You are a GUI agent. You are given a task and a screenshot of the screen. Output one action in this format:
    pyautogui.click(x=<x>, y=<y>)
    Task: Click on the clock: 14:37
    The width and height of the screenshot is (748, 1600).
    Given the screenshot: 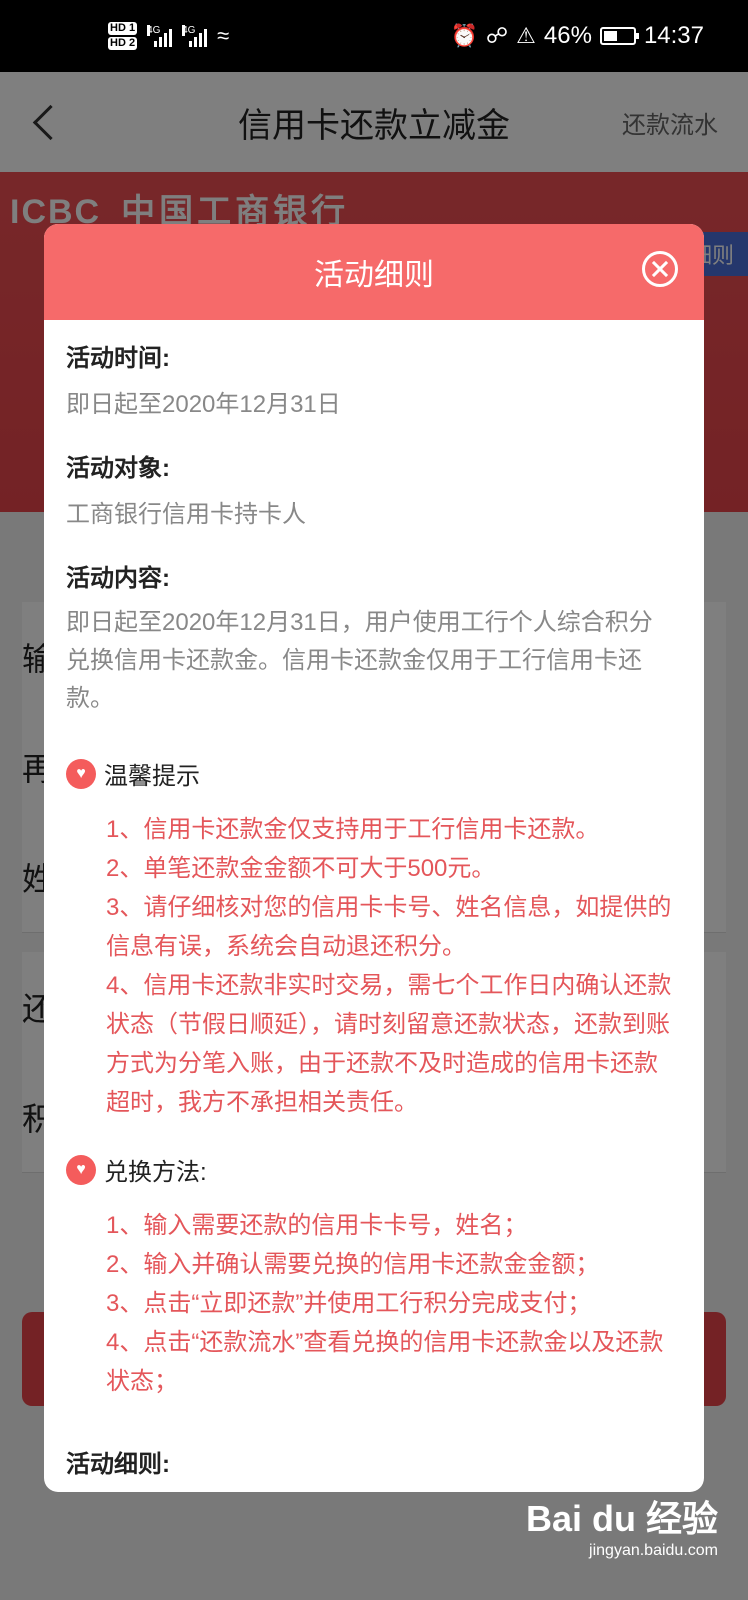 What is the action you would take?
    pyautogui.click(x=673, y=35)
    